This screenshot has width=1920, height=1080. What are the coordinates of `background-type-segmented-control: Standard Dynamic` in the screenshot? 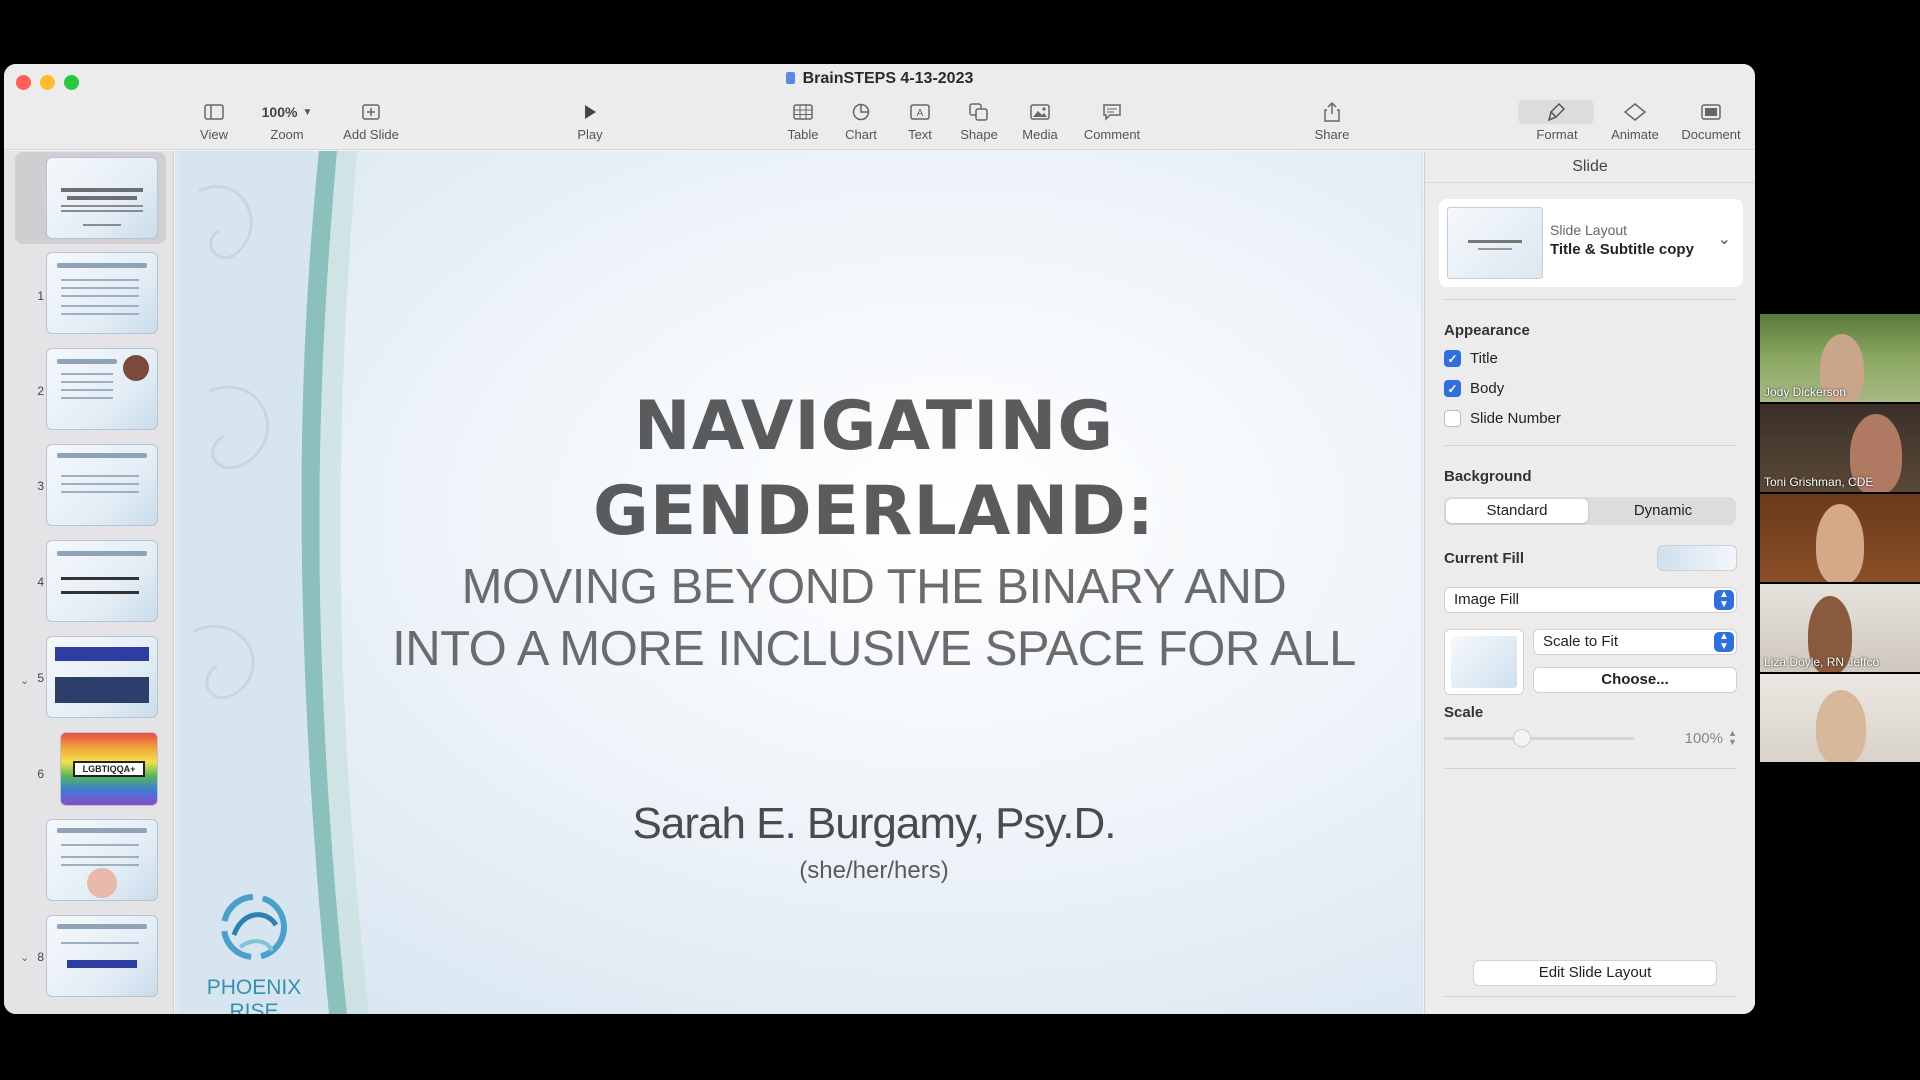 It's located at (1590, 511).